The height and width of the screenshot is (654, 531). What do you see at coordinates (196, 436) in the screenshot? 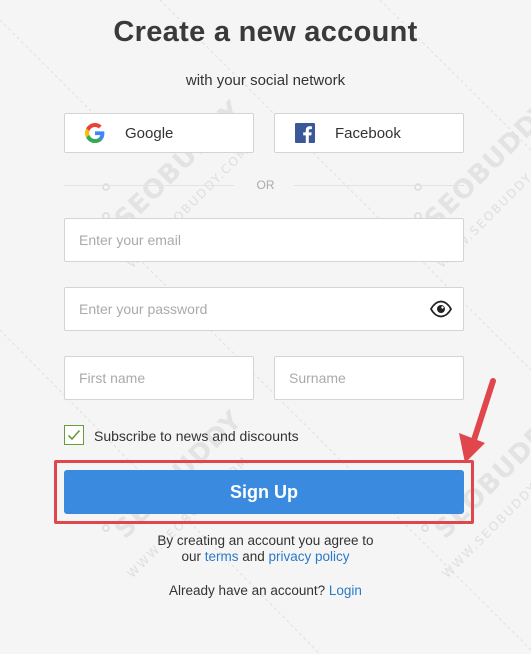
I see `subscribe-label: Subscribe to news and discounts` at bounding box center [196, 436].